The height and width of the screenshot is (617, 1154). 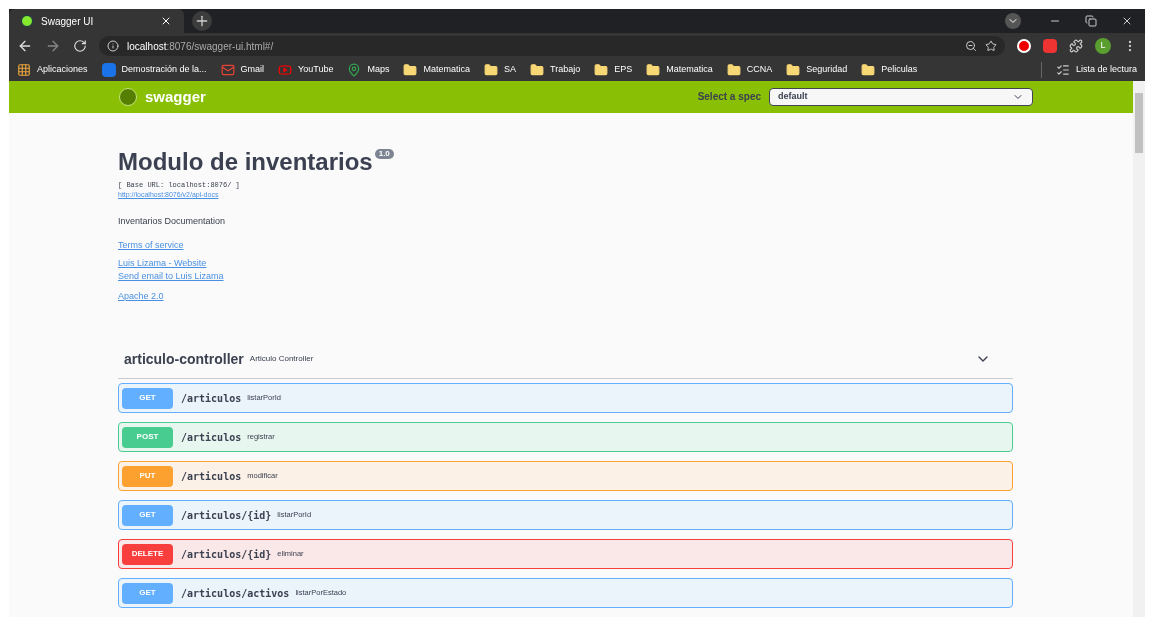 I want to click on browser-tab: Swagger UI, so click(x=96, y=21).